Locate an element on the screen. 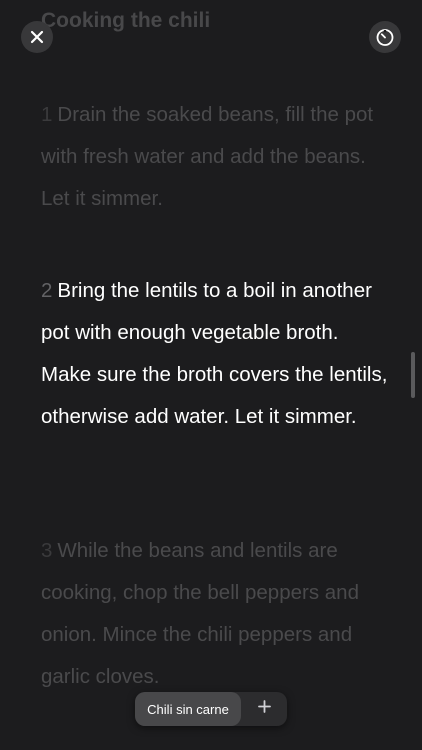 The width and height of the screenshot is (422, 750). recipe-chip: Chili sin carne is located at coordinates (188, 709).